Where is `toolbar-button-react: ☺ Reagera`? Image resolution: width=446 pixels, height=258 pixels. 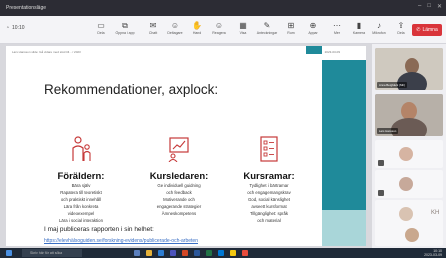 toolbar-button-react: ☺ Reagera is located at coordinates (219, 31).